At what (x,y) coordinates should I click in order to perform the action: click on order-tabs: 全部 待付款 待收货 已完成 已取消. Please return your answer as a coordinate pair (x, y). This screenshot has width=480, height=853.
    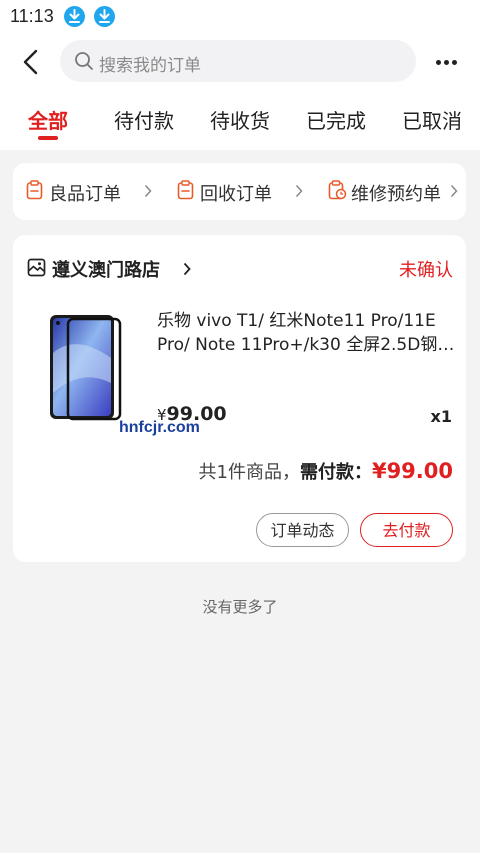
    Looking at the image, I should click on (240, 122).